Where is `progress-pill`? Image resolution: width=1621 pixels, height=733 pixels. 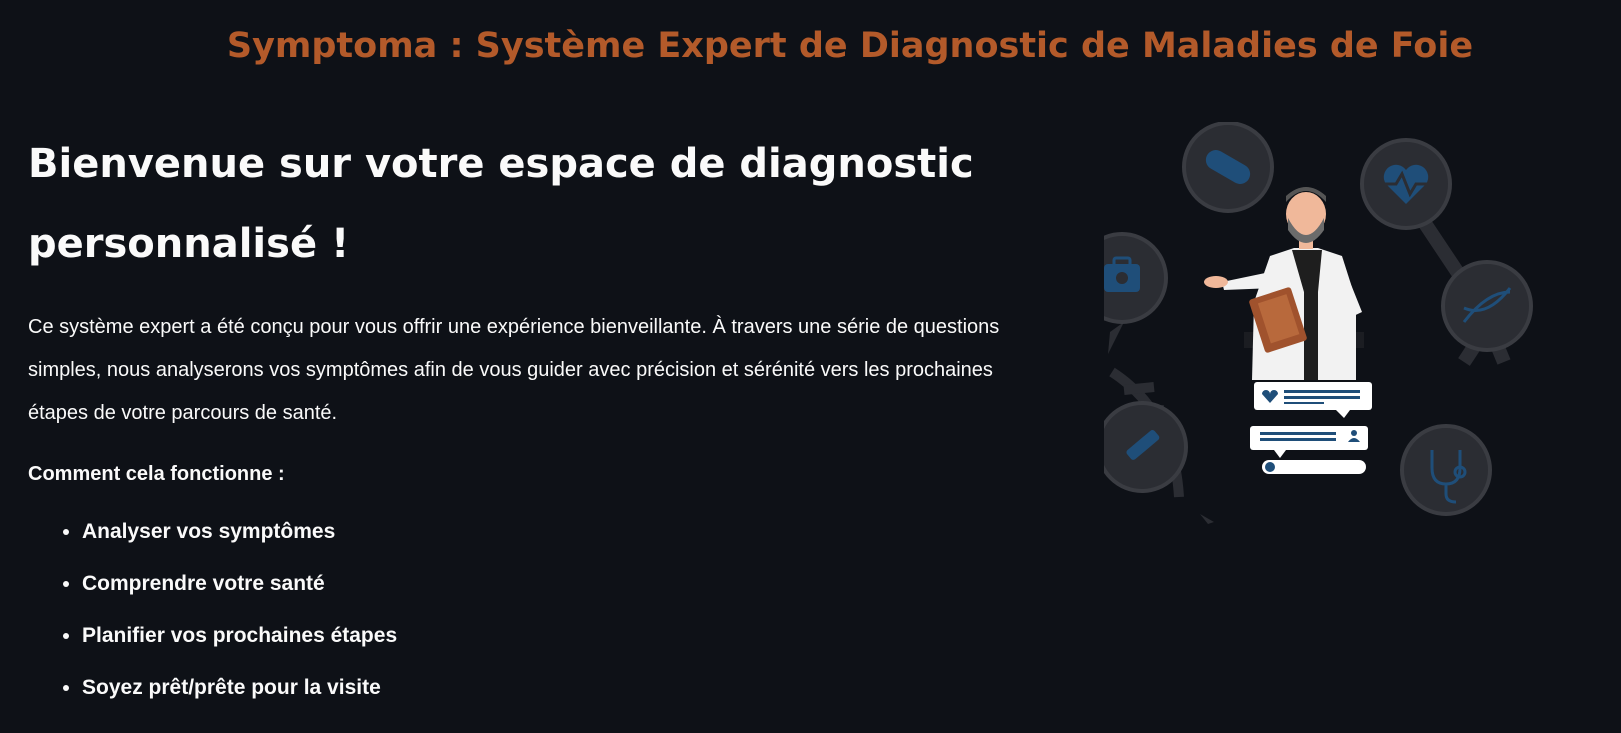
progress-pill is located at coordinates (1314, 467).